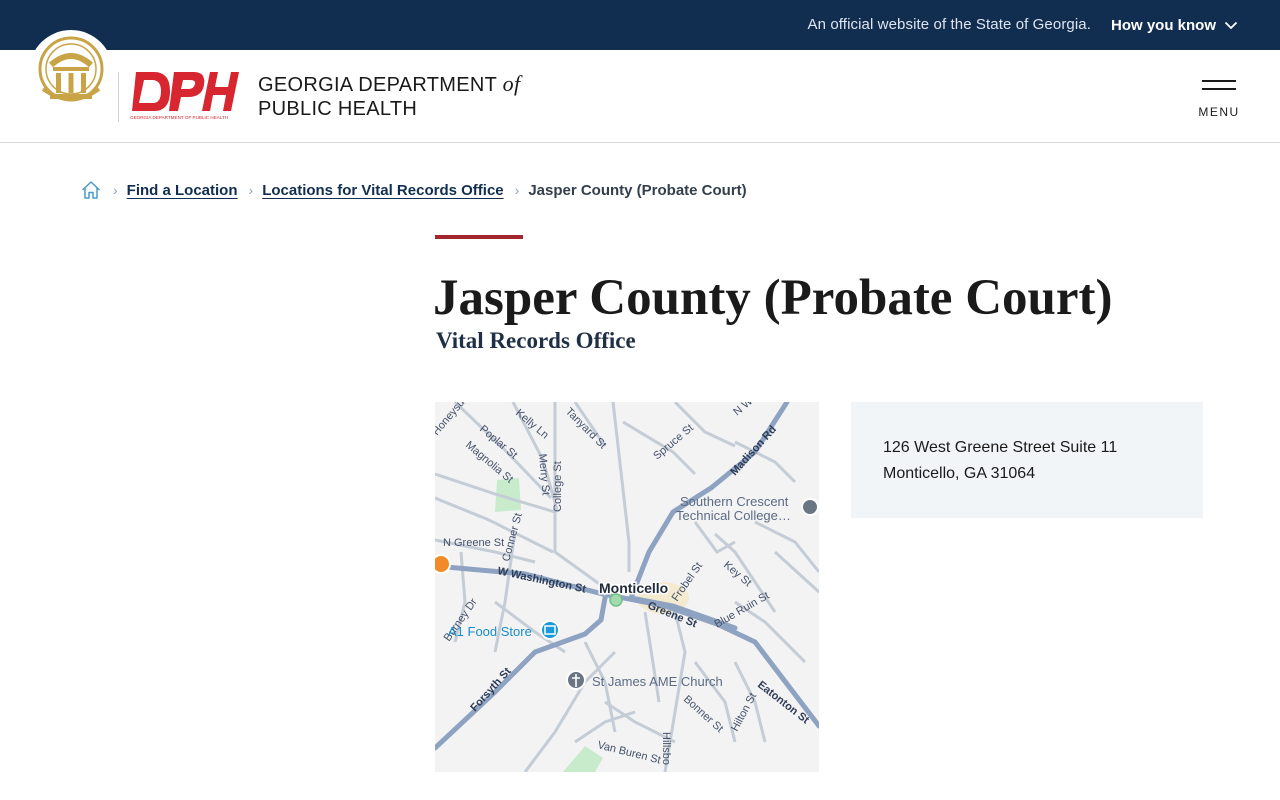 The height and width of the screenshot is (800, 1280). Describe the element at coordinates (1219, 81) in the screenshot. I see `hamburger-icon` at that location.